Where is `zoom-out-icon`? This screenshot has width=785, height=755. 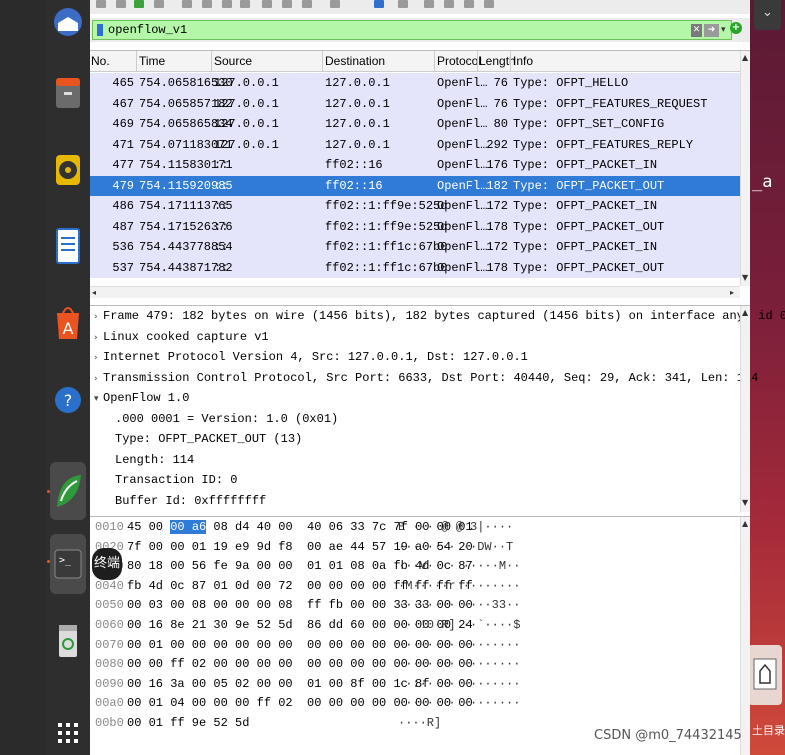
zoom-out-icon is located at coordinates (449, 4).